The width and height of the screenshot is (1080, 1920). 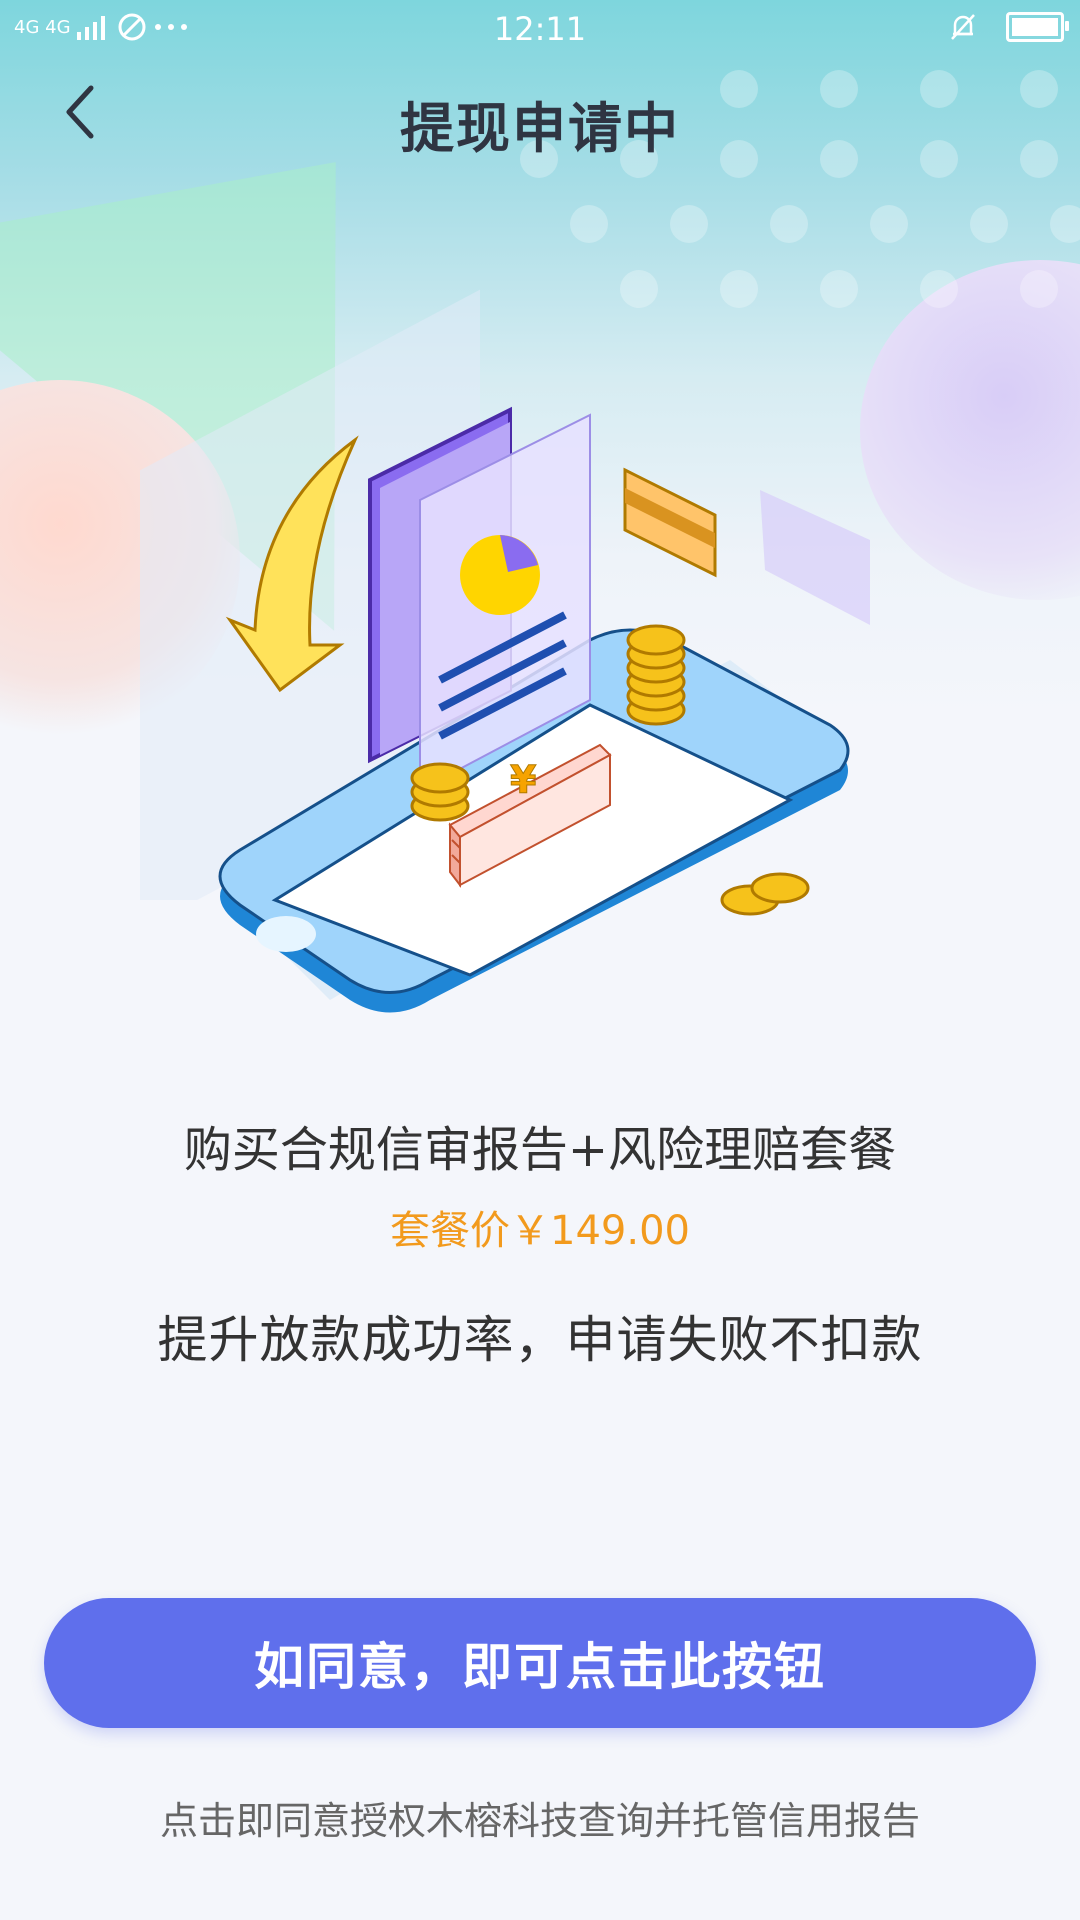 I want to click on status-right, so click(x=1008, y=27).